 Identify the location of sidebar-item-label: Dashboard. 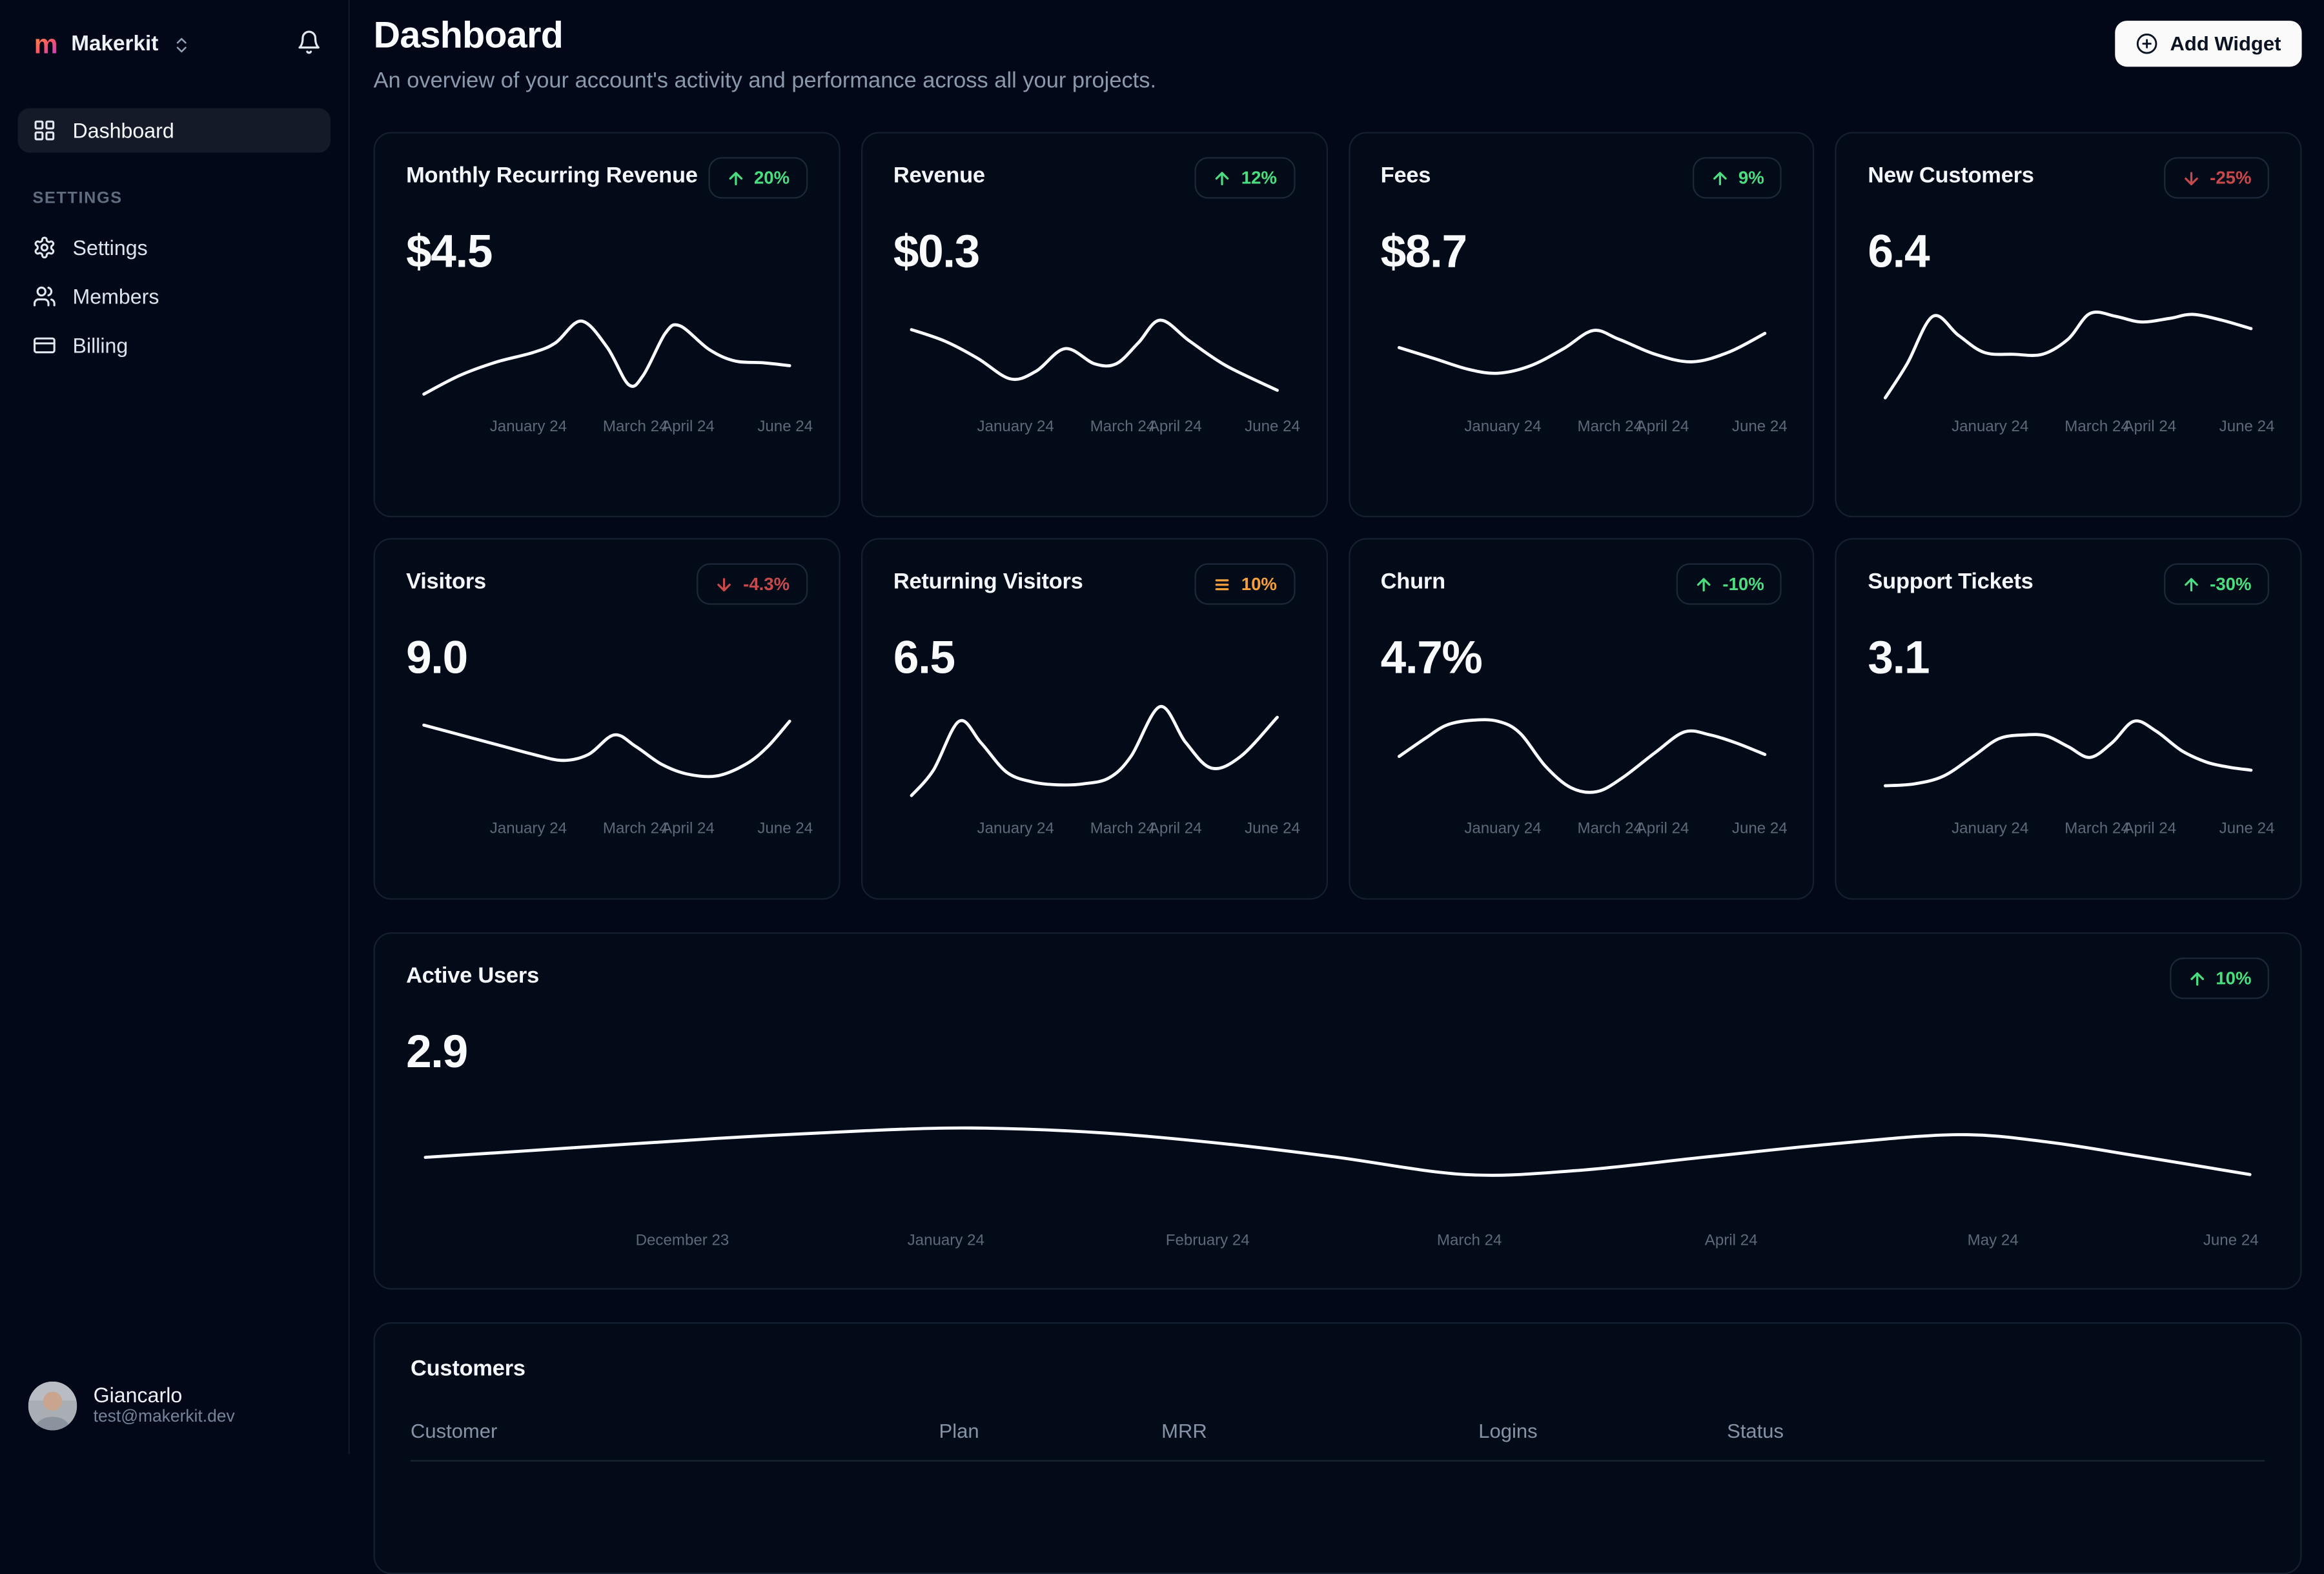
(123, 130).